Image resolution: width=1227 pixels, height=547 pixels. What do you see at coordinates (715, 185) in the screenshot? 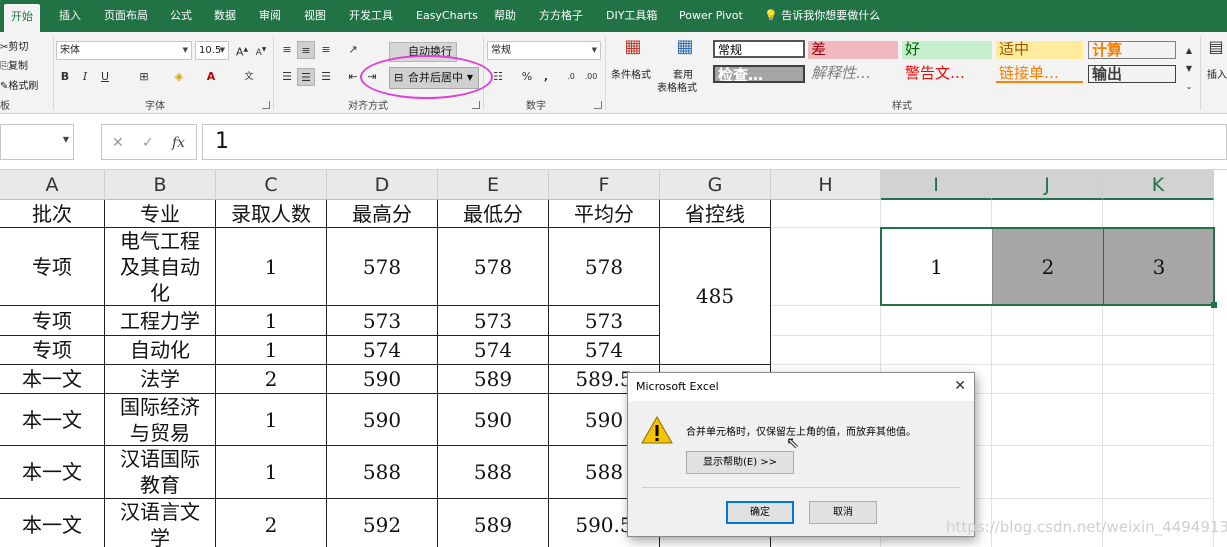
I see `column-header-G: G` at bounding box center [715, 185].